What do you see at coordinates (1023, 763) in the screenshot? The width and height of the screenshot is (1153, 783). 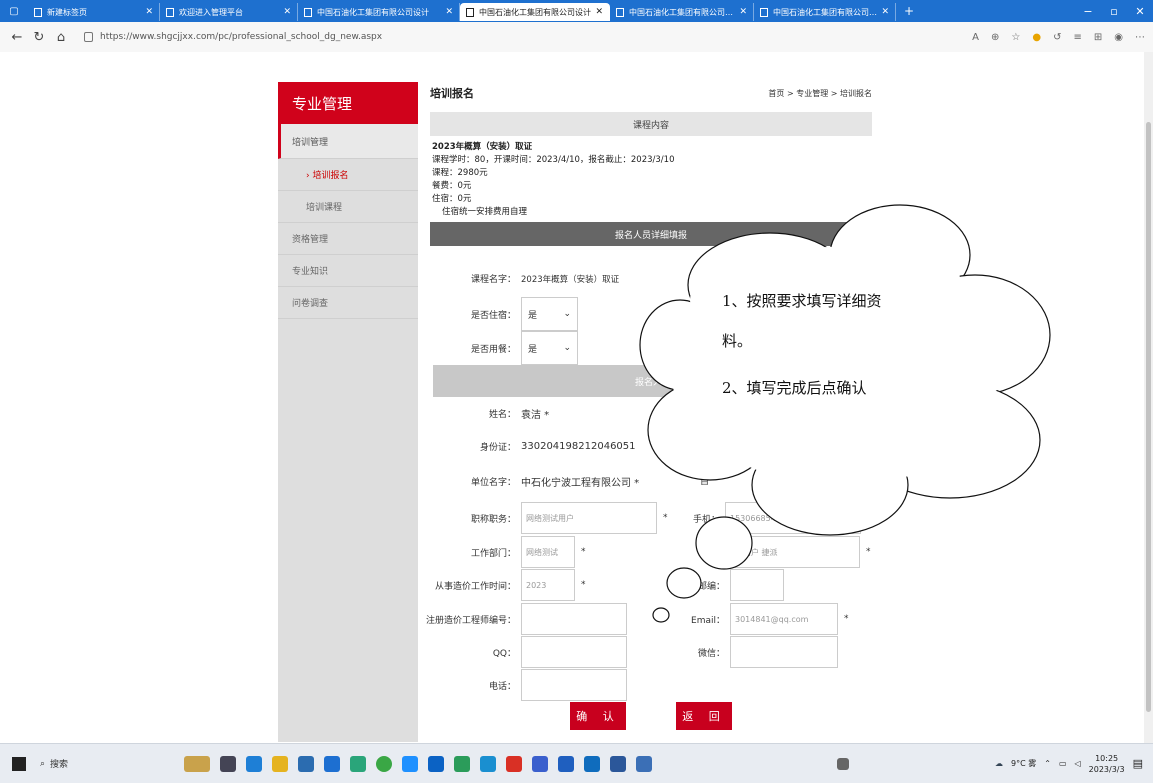 I see `weather-text: 9°C 雾` at bounding box center [1023, 763].